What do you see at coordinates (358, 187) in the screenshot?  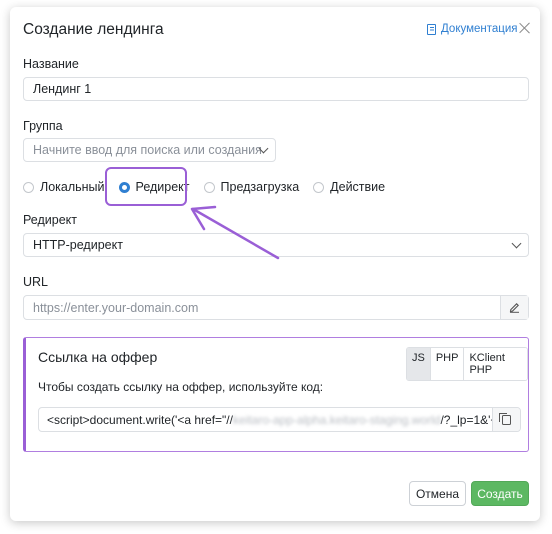 I see `radio-label: Действие` at bounding box center [358, 187].